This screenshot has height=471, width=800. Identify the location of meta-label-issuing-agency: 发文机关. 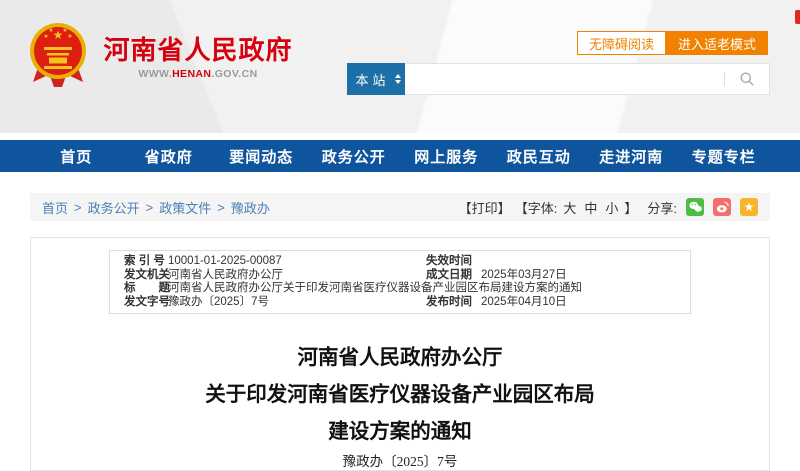
(147, 274).